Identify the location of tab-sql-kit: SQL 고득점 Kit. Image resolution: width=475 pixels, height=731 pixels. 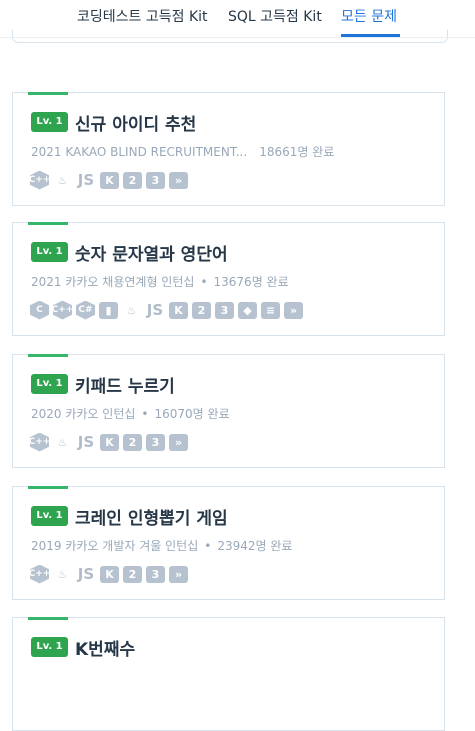
(275, 18).